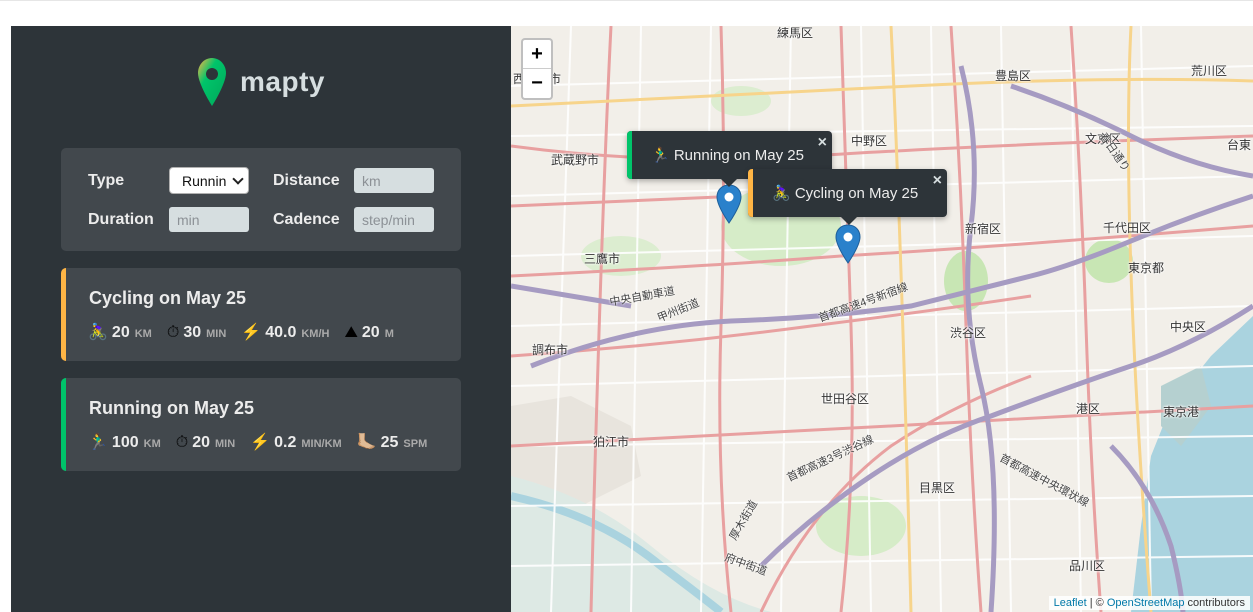  I want to click on map-label-chofu: 調布市, so click(550, 350).